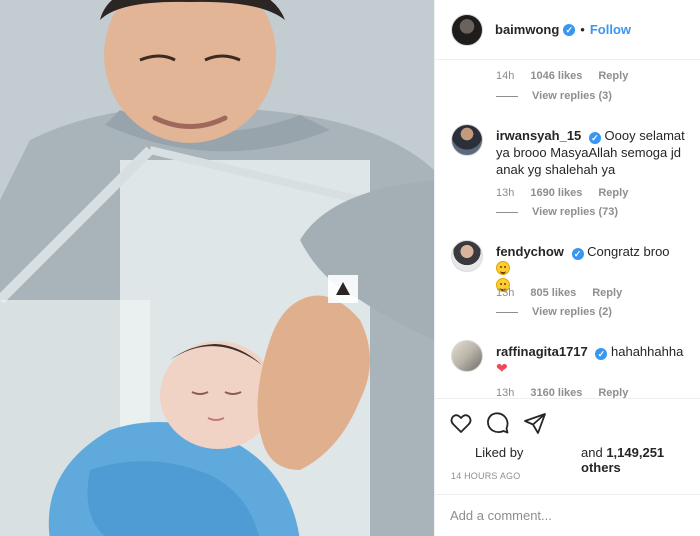  I want to click on comment-item: raffinagita1717 ✓ hahahhahha ❤, so click(569, 358).